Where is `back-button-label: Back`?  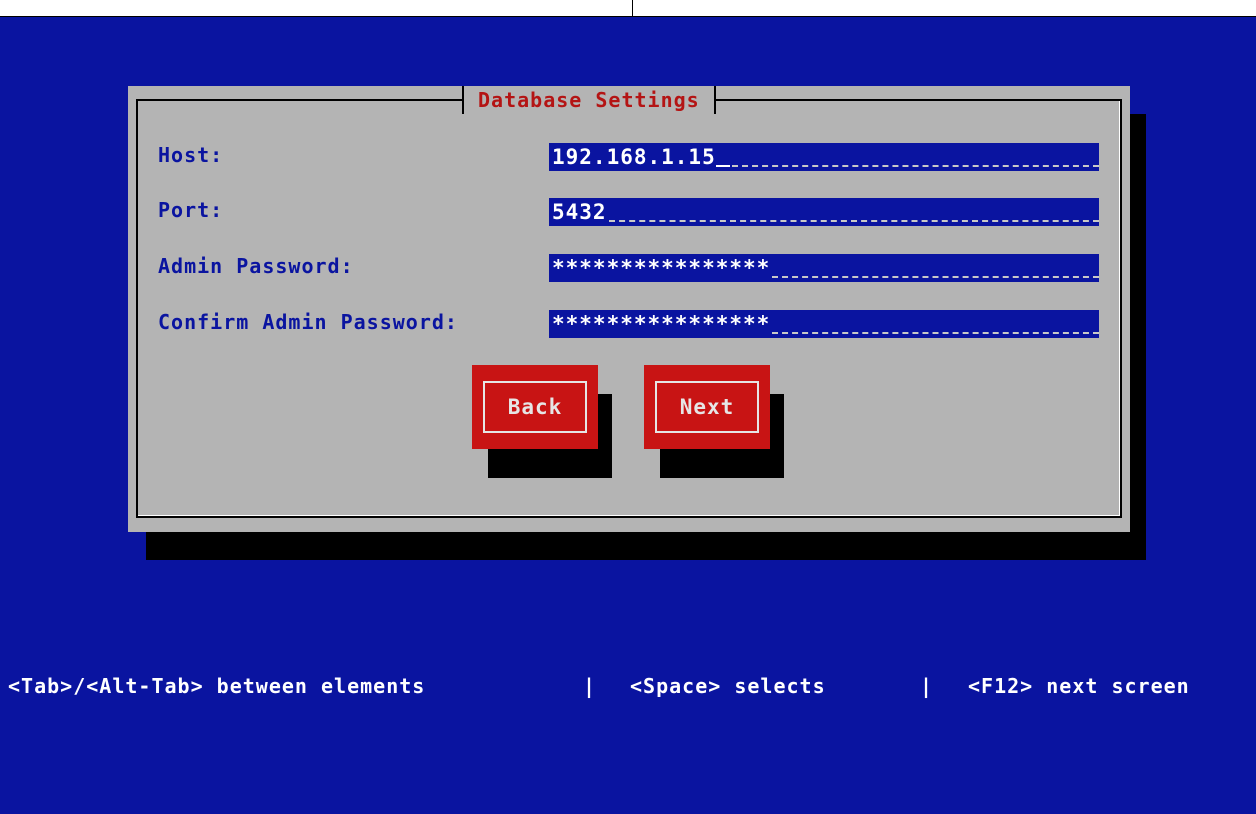 back-button-label: Back is located at coordinates (535, 407).